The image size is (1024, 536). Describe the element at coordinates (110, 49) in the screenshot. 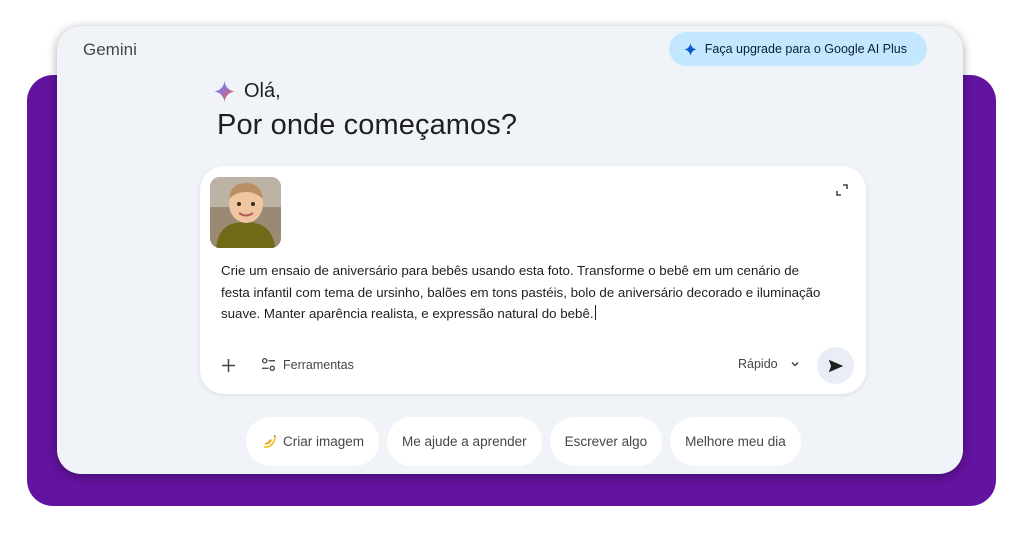

I see `app-title: Gemini` at that location.